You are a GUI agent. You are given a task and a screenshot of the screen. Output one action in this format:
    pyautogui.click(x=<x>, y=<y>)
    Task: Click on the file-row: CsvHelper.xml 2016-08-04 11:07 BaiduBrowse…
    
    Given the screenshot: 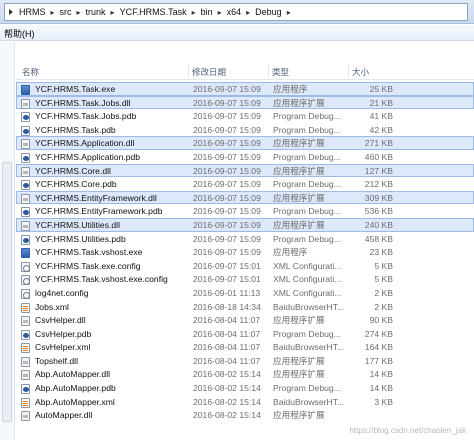 What is the action you would take?
    pyautogui.click(x=245, y=347)
    